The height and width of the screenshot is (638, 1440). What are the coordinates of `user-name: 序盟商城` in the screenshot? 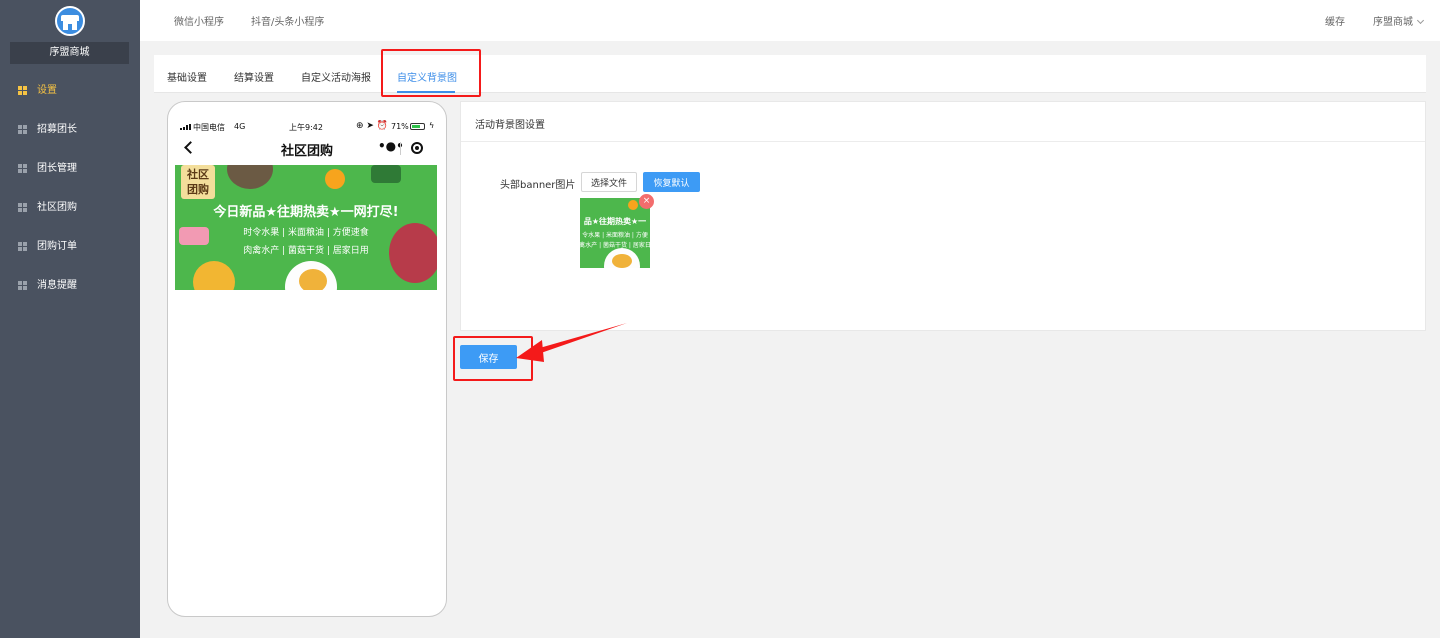 It's located at (1393, 22).